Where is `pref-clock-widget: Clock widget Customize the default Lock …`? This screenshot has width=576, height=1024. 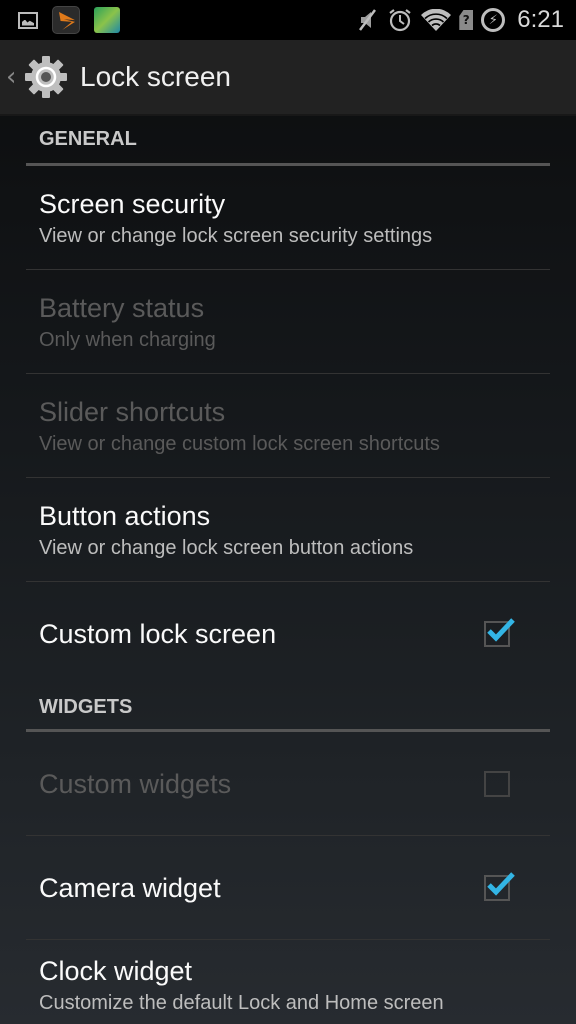 pref-clock-widget: Clock widget Customize the default Lock … is located at coordinates (288, 982).